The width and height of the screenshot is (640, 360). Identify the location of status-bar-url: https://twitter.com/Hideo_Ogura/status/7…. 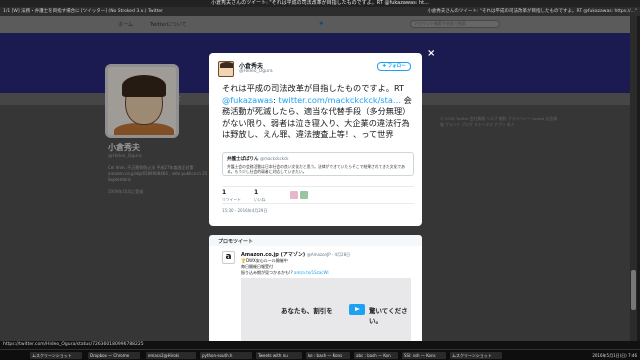
(320, 345).